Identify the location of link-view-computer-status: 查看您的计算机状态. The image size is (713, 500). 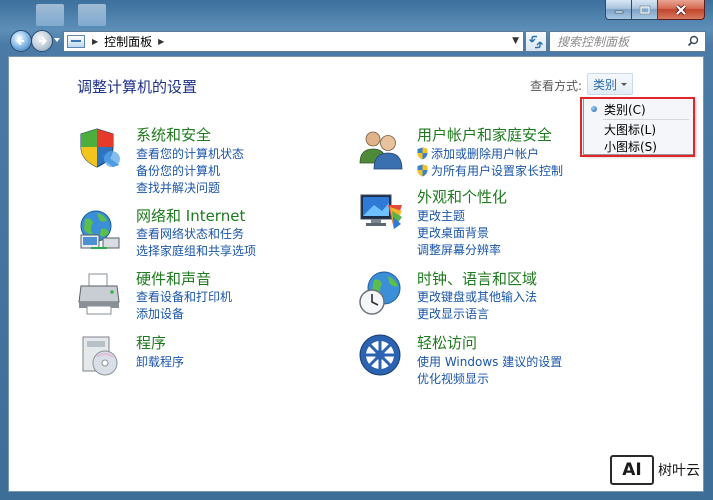
(190, 153).